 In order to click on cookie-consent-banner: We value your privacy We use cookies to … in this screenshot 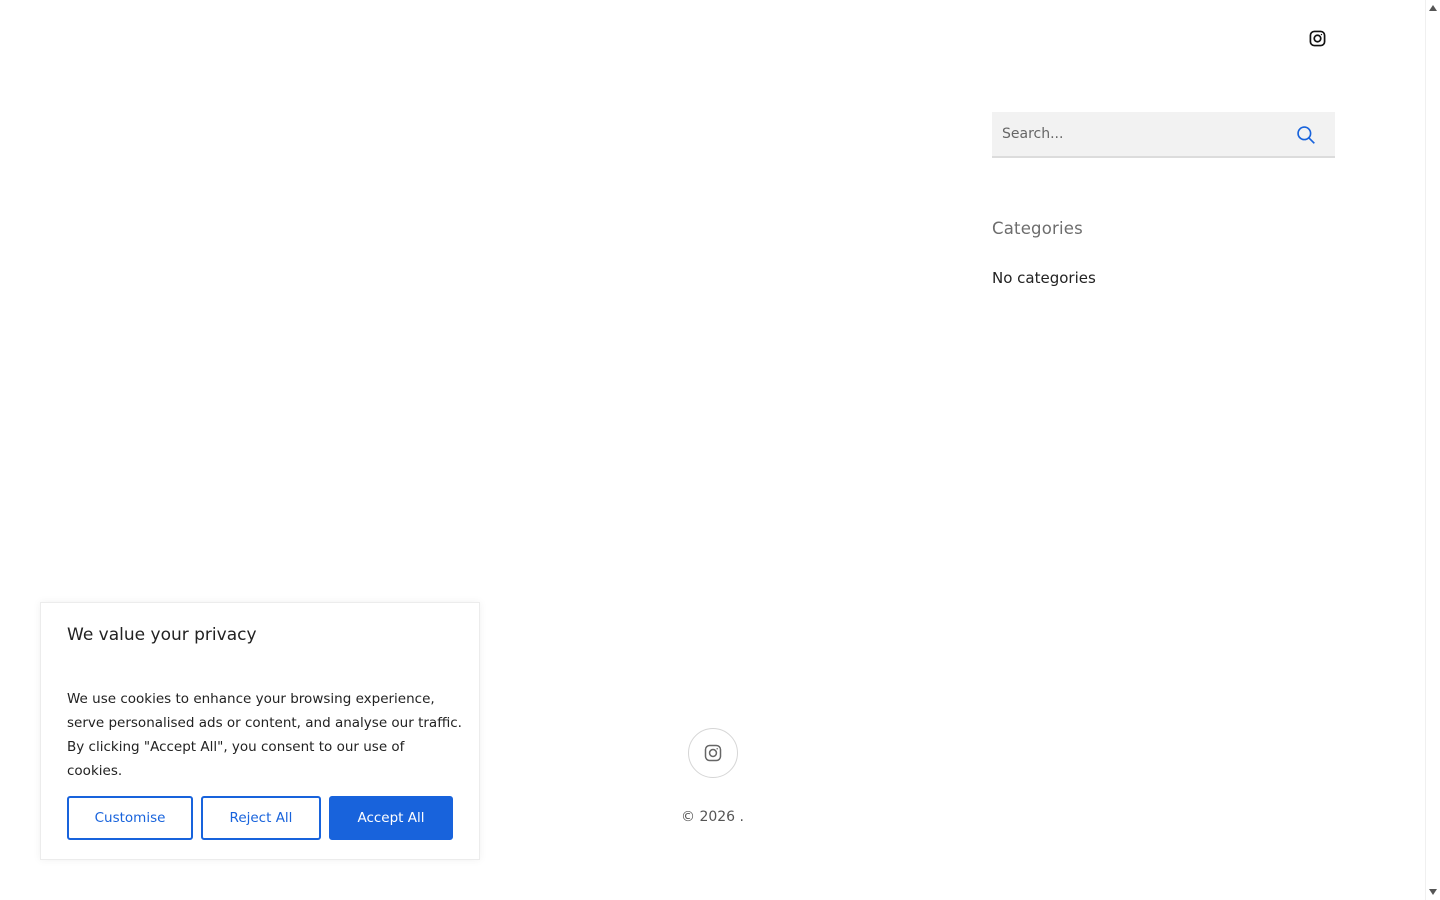, I will do `click(260, 731)`.